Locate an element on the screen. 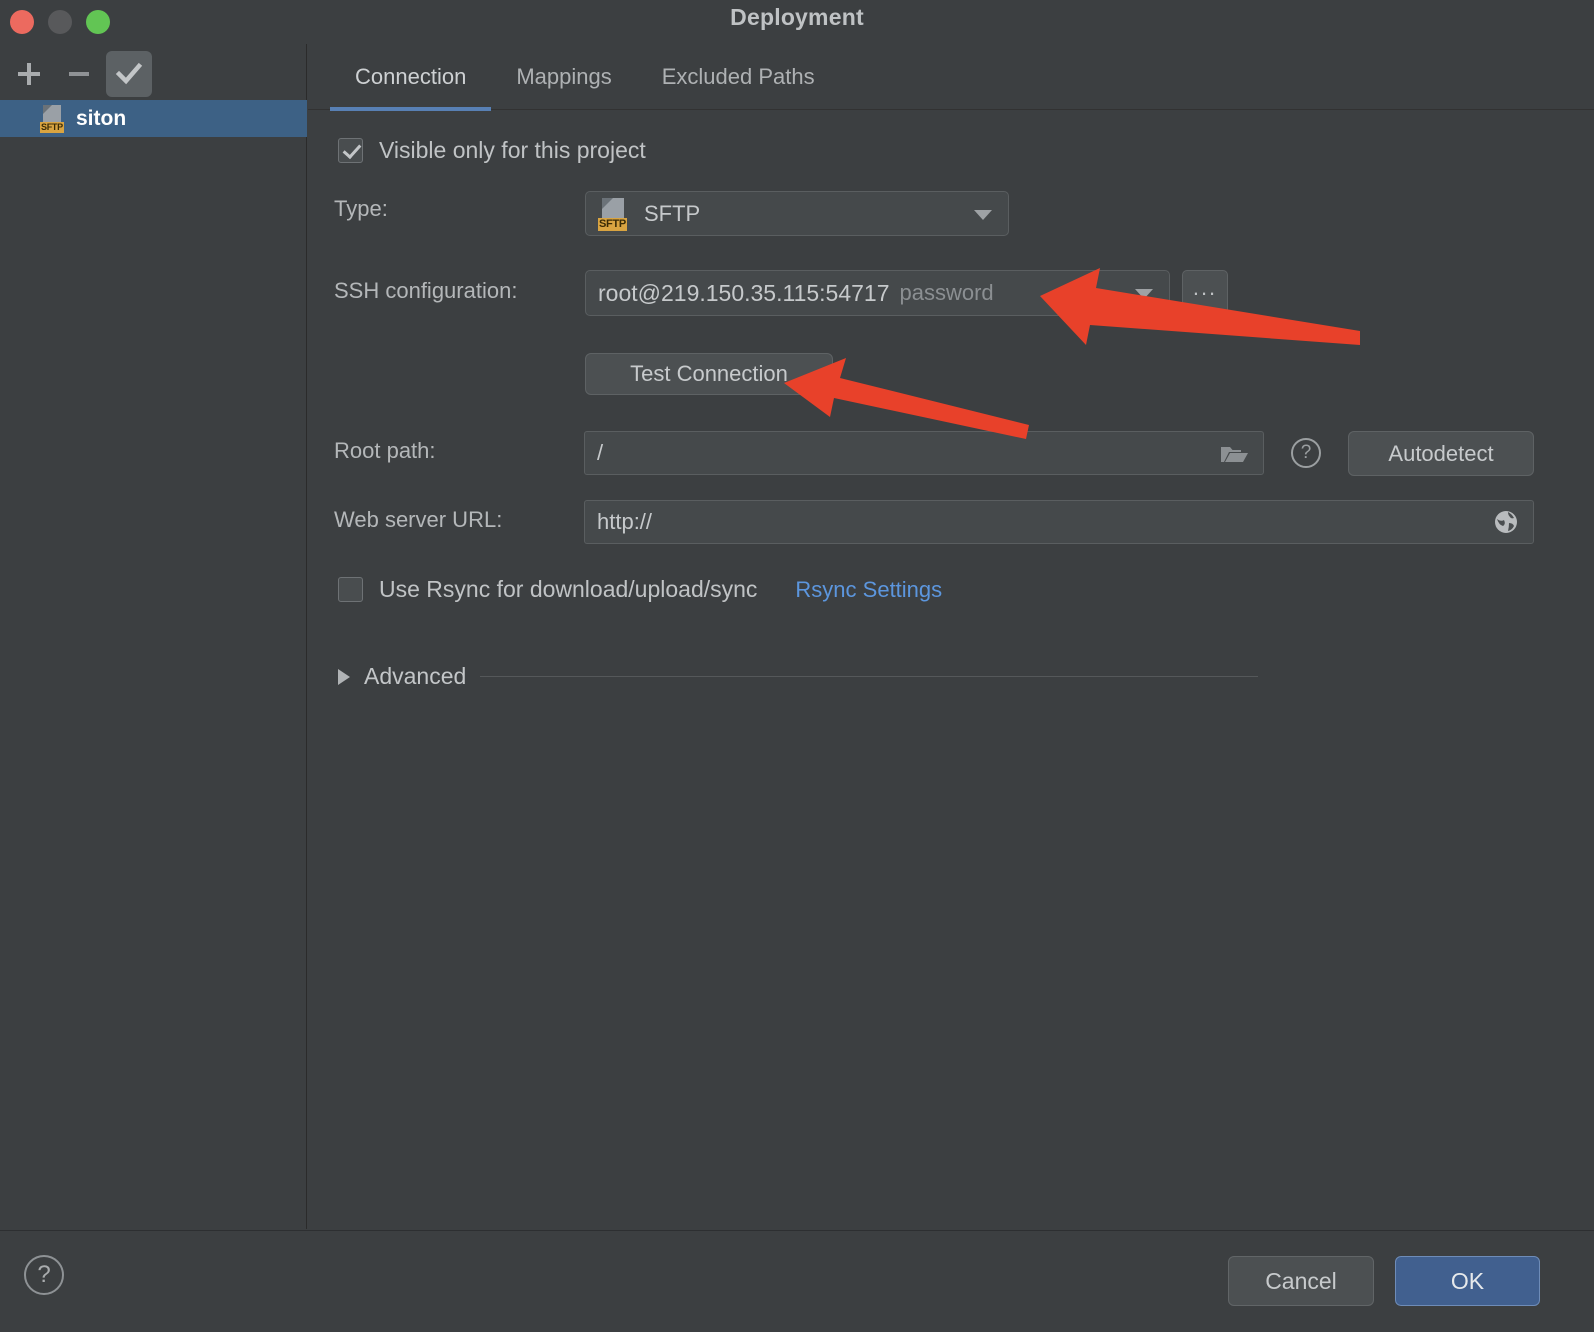  web-server-url-label-wrap: Web server URL: is located at coordinates (418, 520).